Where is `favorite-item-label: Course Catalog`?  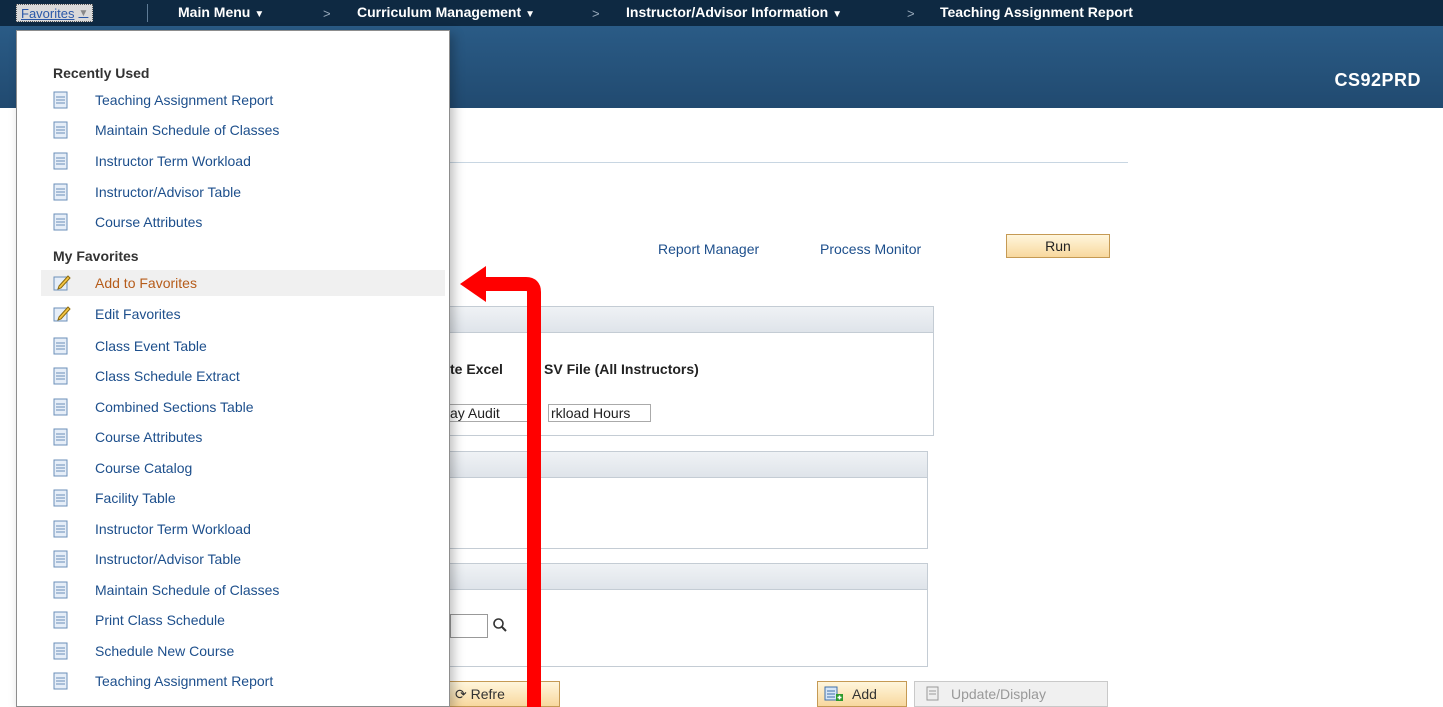 favorite-item-label: Course Catalog is located at coordinates (143, 468).